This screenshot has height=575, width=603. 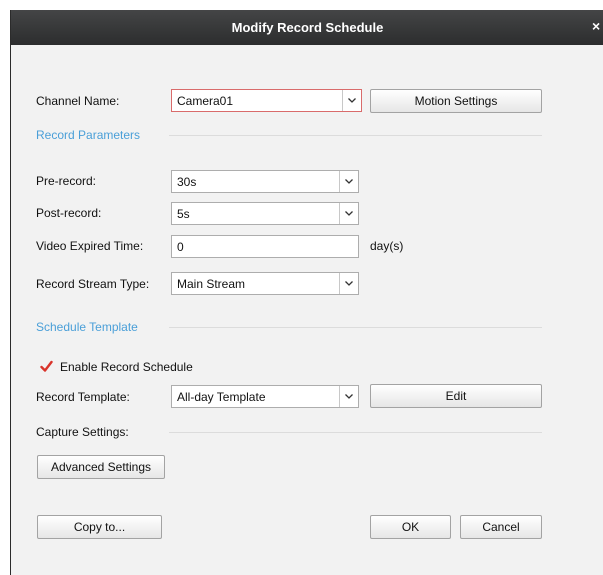 What do you see at coordinates (69, 213) in the screenshot?
I see `post-record-label: Post-record:` at bounding box center [69, 213].